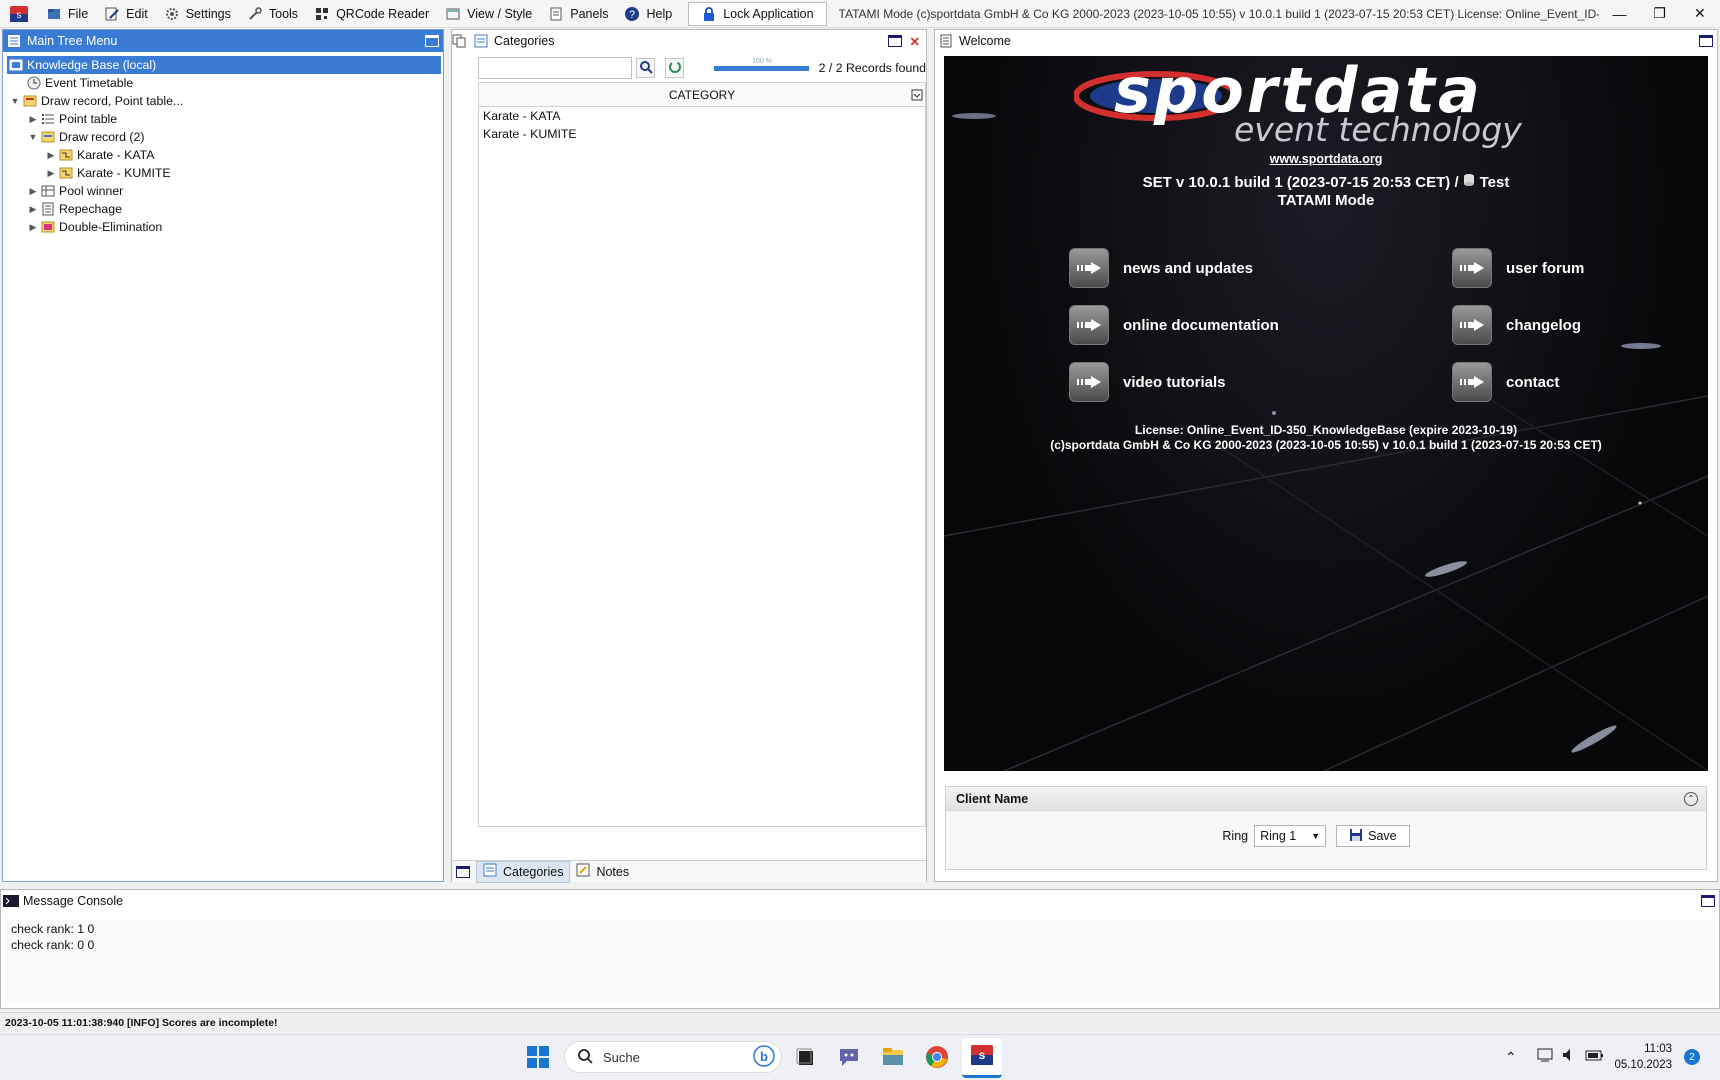 The image size is (1720, 1080). What do you see at coordinates (1326, 159) in the screenshot?
I see `sportdata-url-link: www.sportdata.org` at bounding box center [1326, 159].